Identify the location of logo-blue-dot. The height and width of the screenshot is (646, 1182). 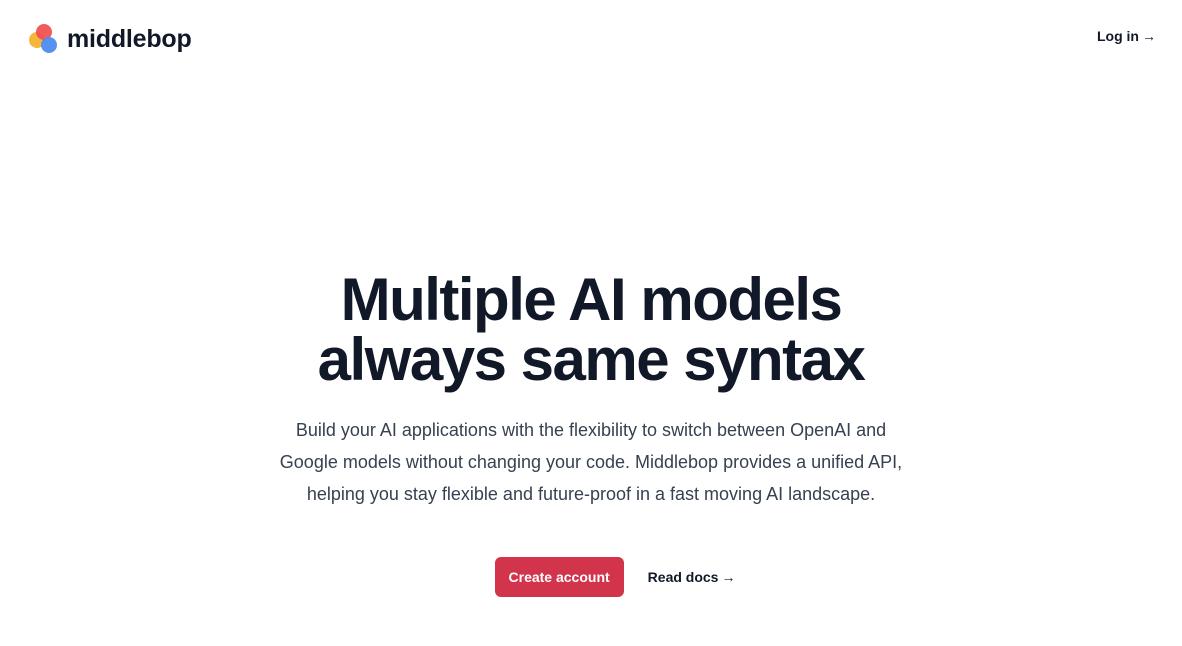
(49, 45).